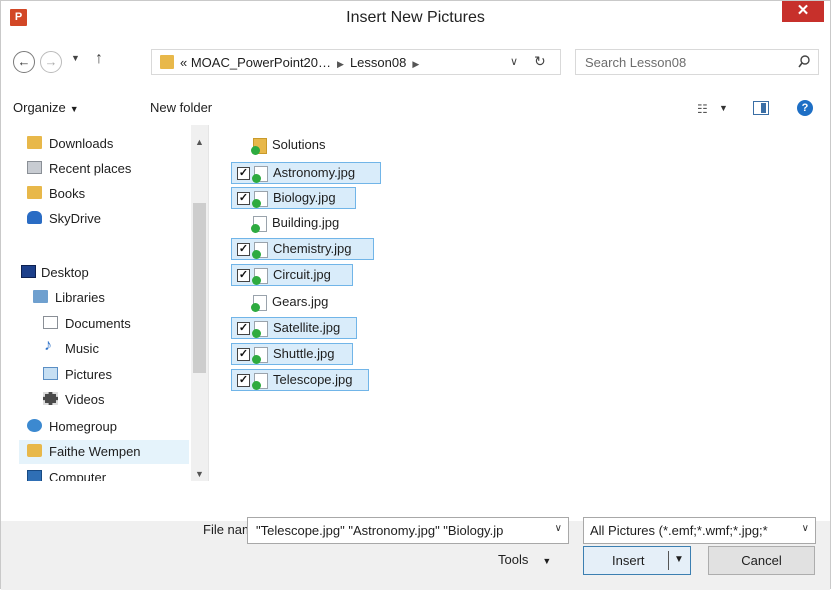  I want to click on change-view-icon: ☷, so click(702, 109).